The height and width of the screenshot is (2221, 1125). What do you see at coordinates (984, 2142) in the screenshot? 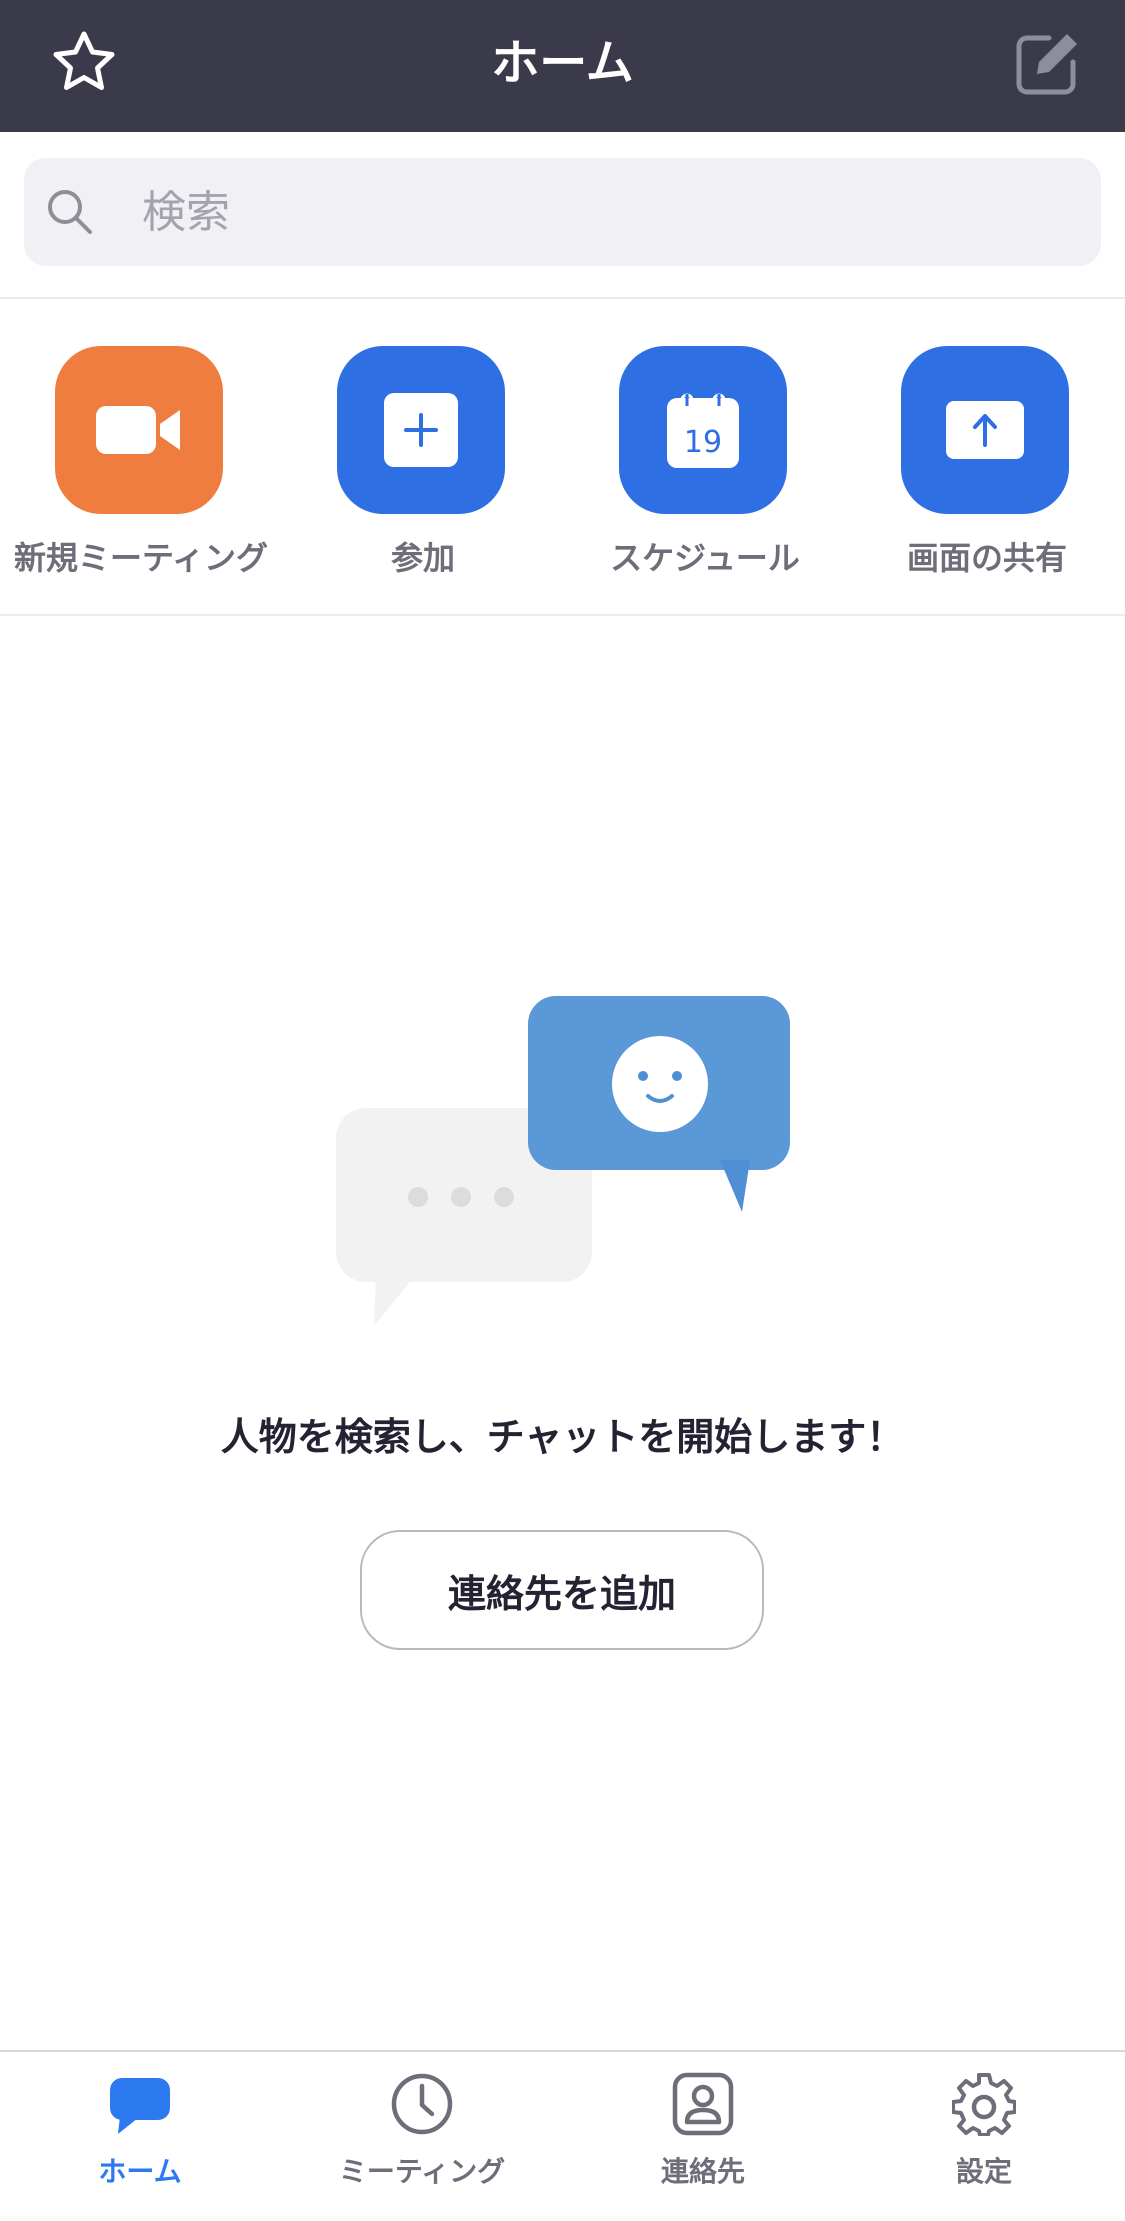
I see `tab-settings: 設定` at bounding box center [984, 2142].